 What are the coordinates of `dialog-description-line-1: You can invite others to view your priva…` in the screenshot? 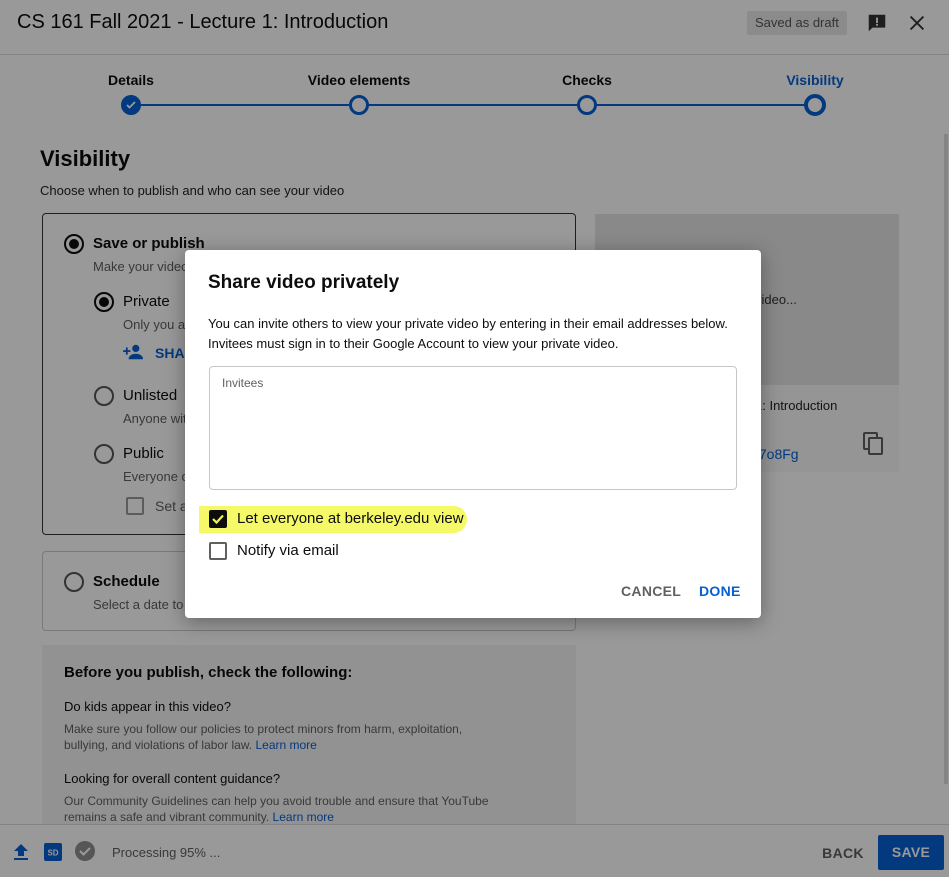 It's located at (468, 323).